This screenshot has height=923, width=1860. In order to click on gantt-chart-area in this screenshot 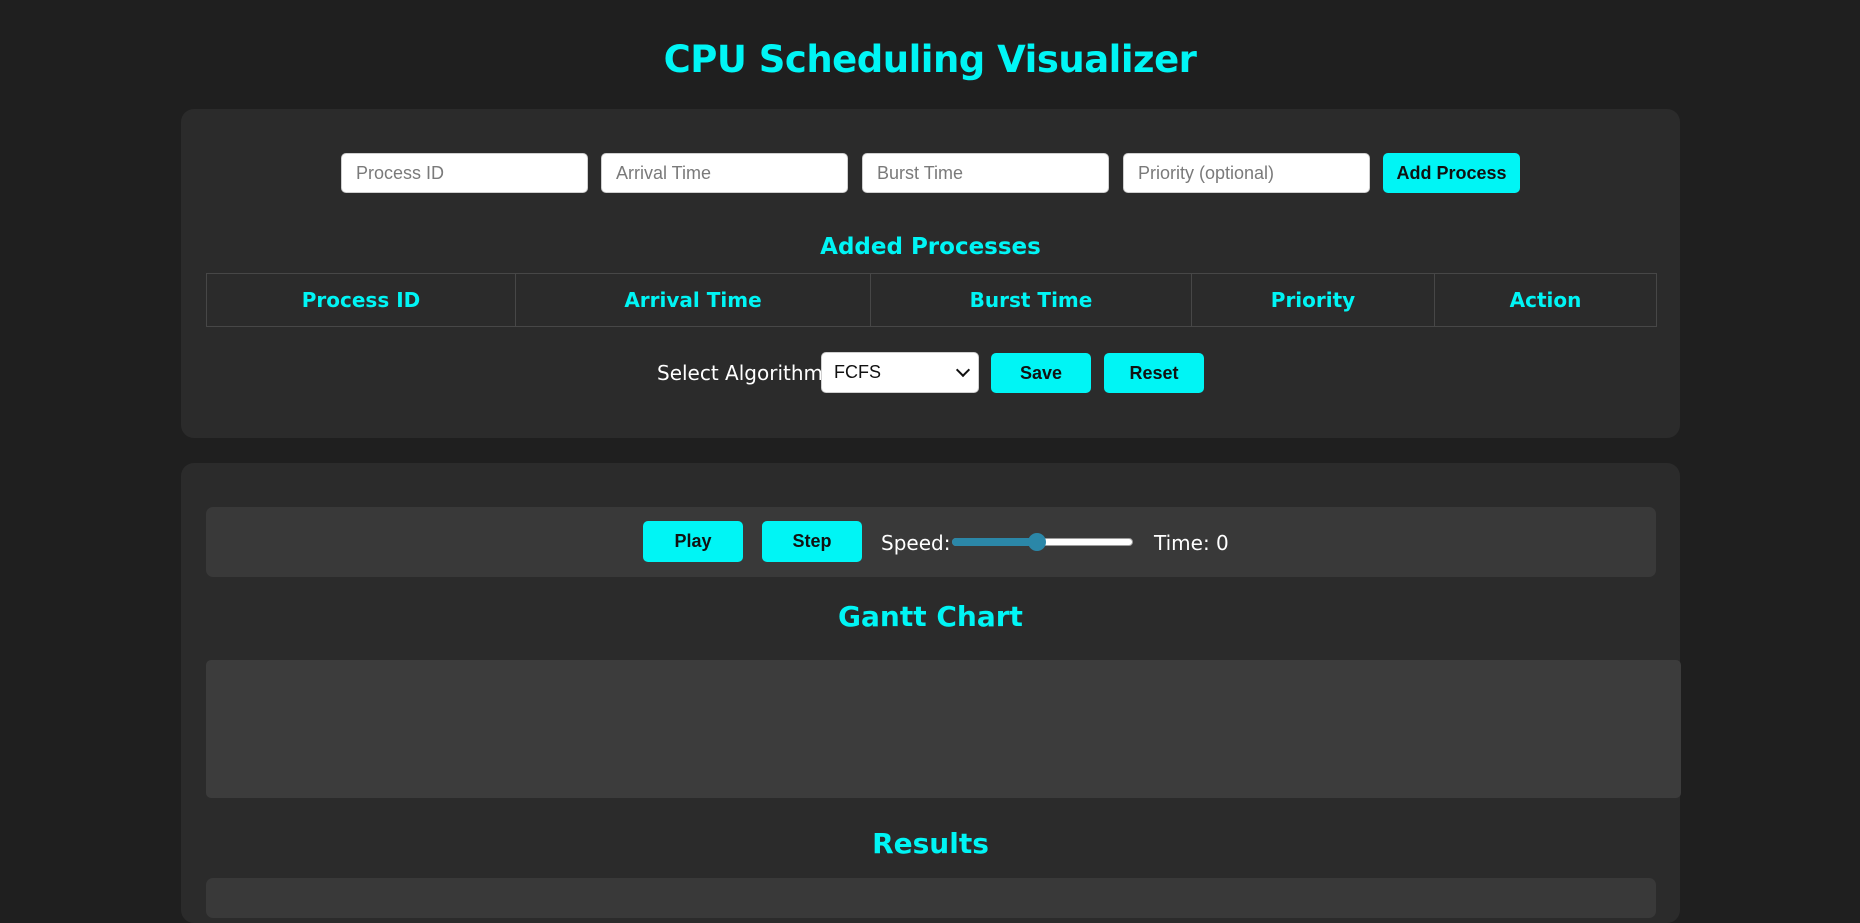, I will do `click(943, 729)`.